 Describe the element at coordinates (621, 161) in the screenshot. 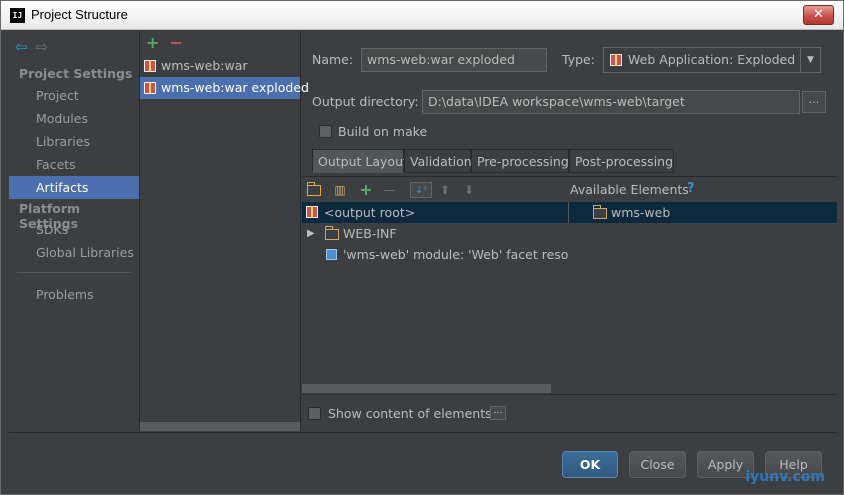

I see `tab-post-processing: Post-processing` at that location.